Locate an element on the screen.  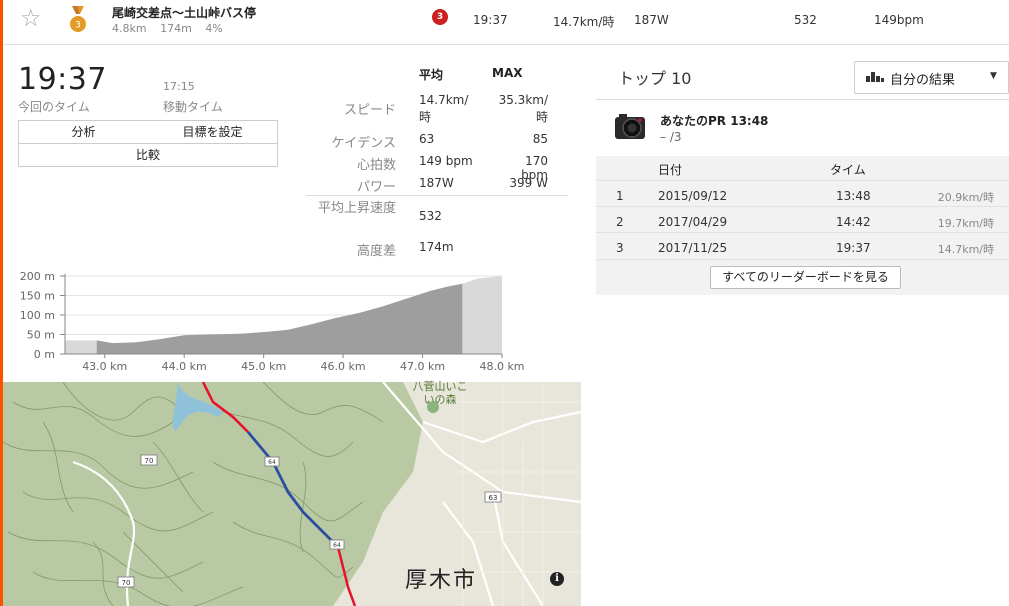
row-1-date: 2015/09/12 is located at coordinates (692, 196).